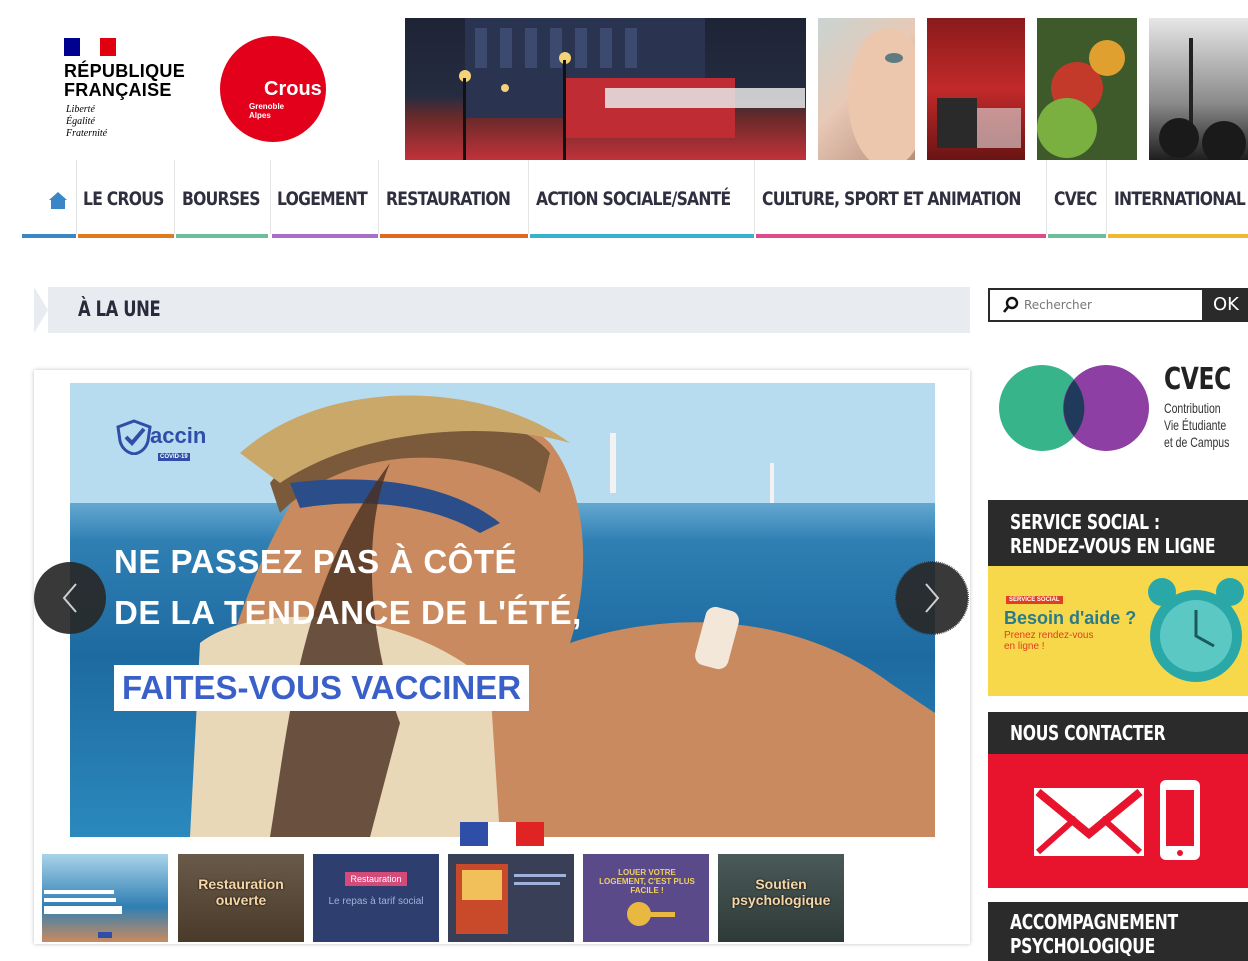 The width and height of the screenshot is (1248, 961). I want to click on thumbnail-label: Soutien psychologique, so click(781, 892).